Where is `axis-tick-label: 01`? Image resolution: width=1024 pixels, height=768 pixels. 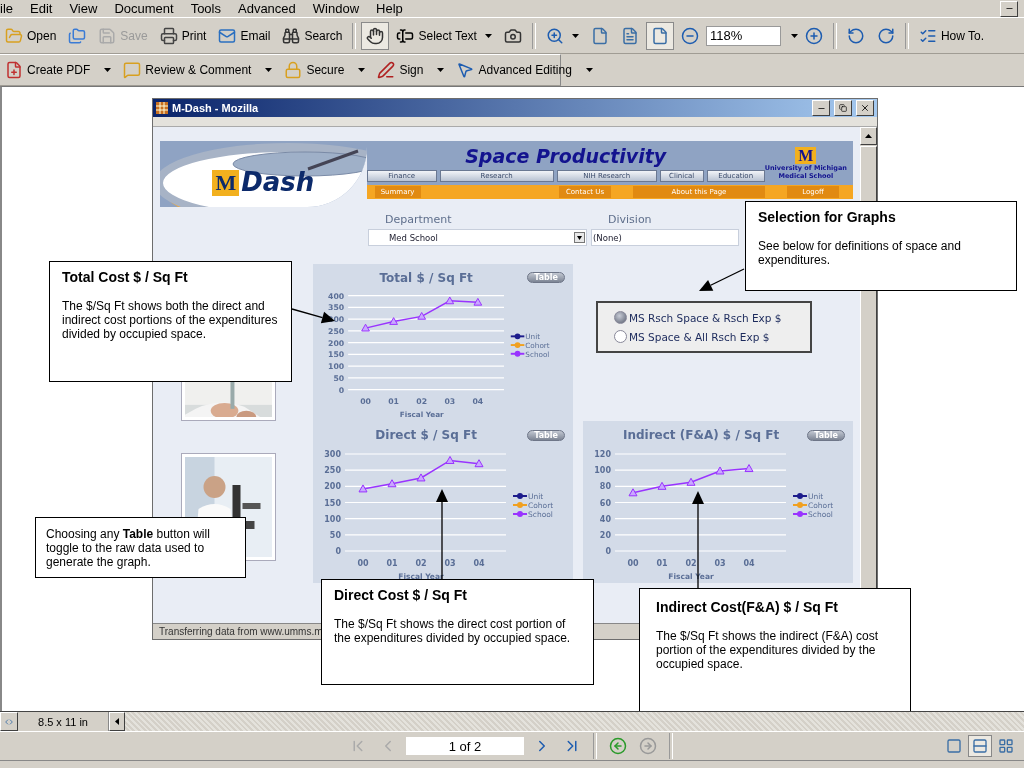
axis-tick-label: 01 is located at coordinates (393, 402).